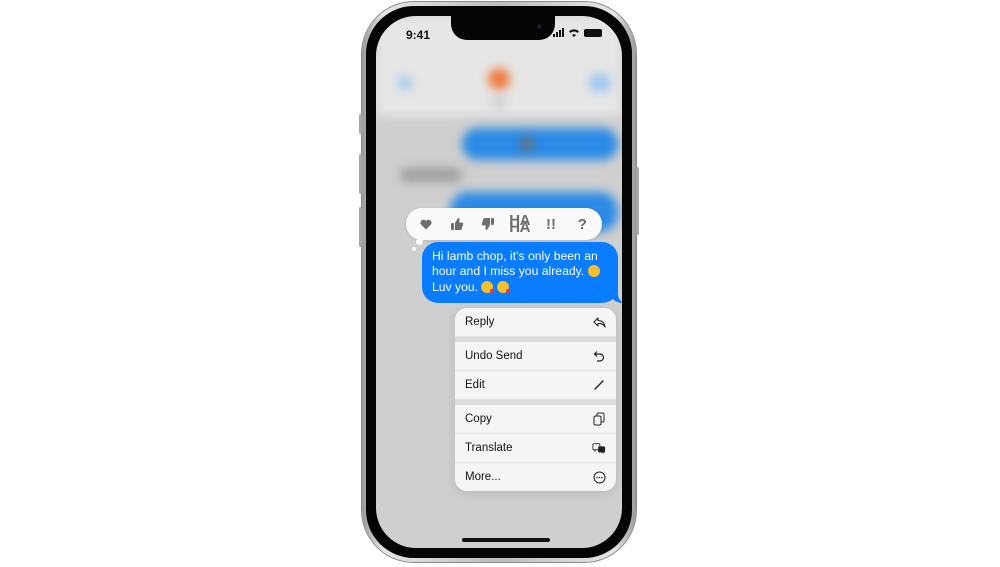  What do you see at coordinates (574, 33) in the screenshot?
I see `wifi-icon` at bounding box center [574, 33].